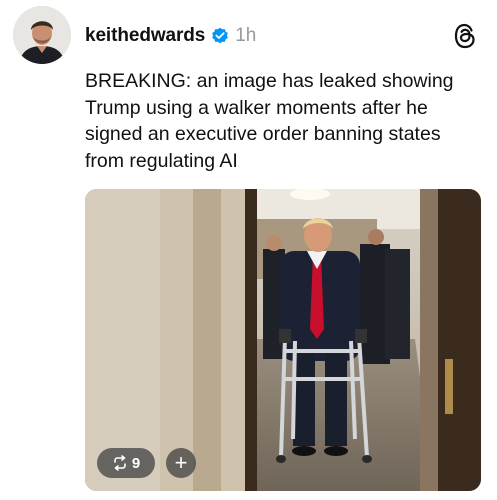 The image size is (497, 500). Describe the element at coordinates (465, 36) in the screenshot. I see `threads-logo-icon` at that location.